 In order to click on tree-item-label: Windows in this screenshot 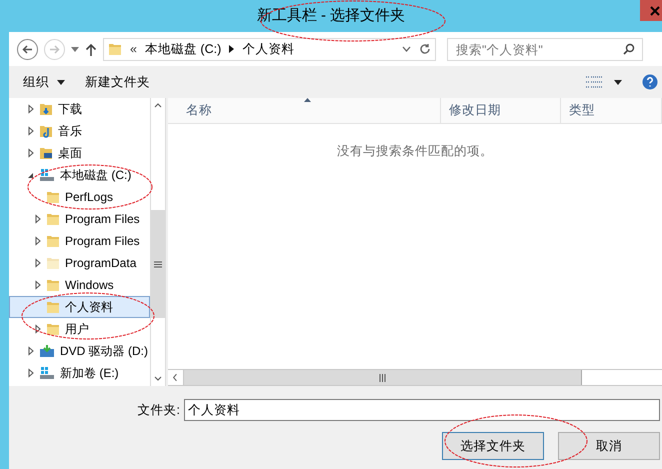, I will do `click(89, 285)`.